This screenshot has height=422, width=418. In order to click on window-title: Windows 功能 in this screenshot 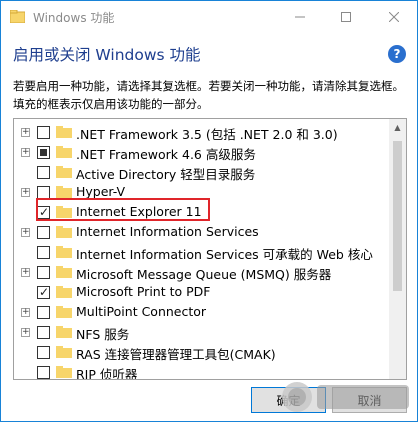, I will do `click(74, 18)`.